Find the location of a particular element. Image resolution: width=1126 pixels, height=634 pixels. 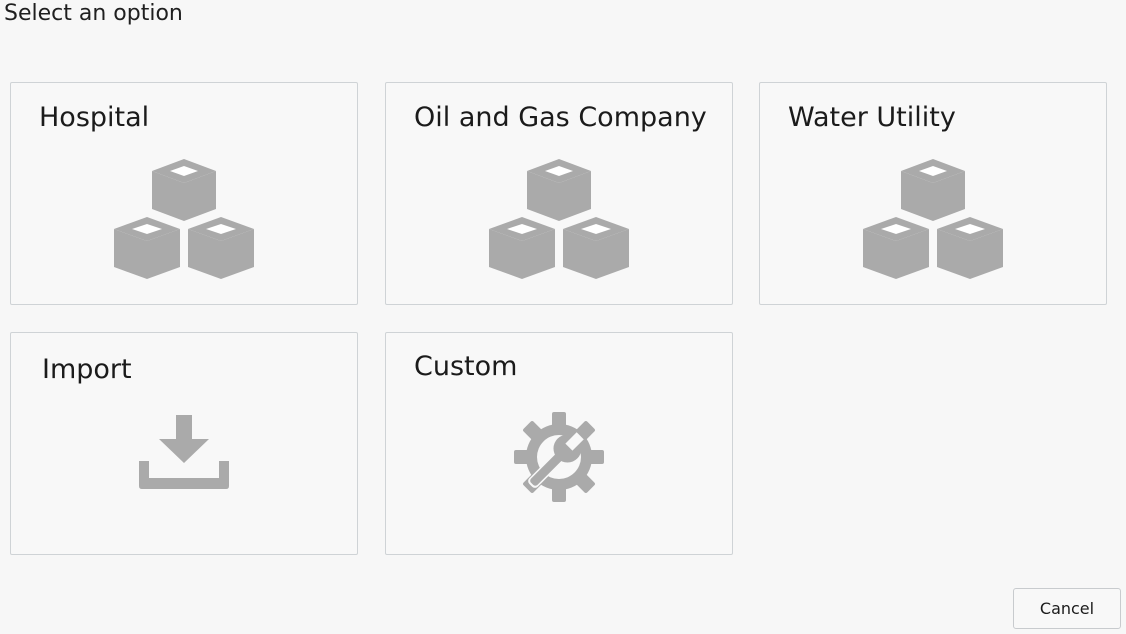

option-card-label: Oil and Gas Company is located at coordinates (560, 117).